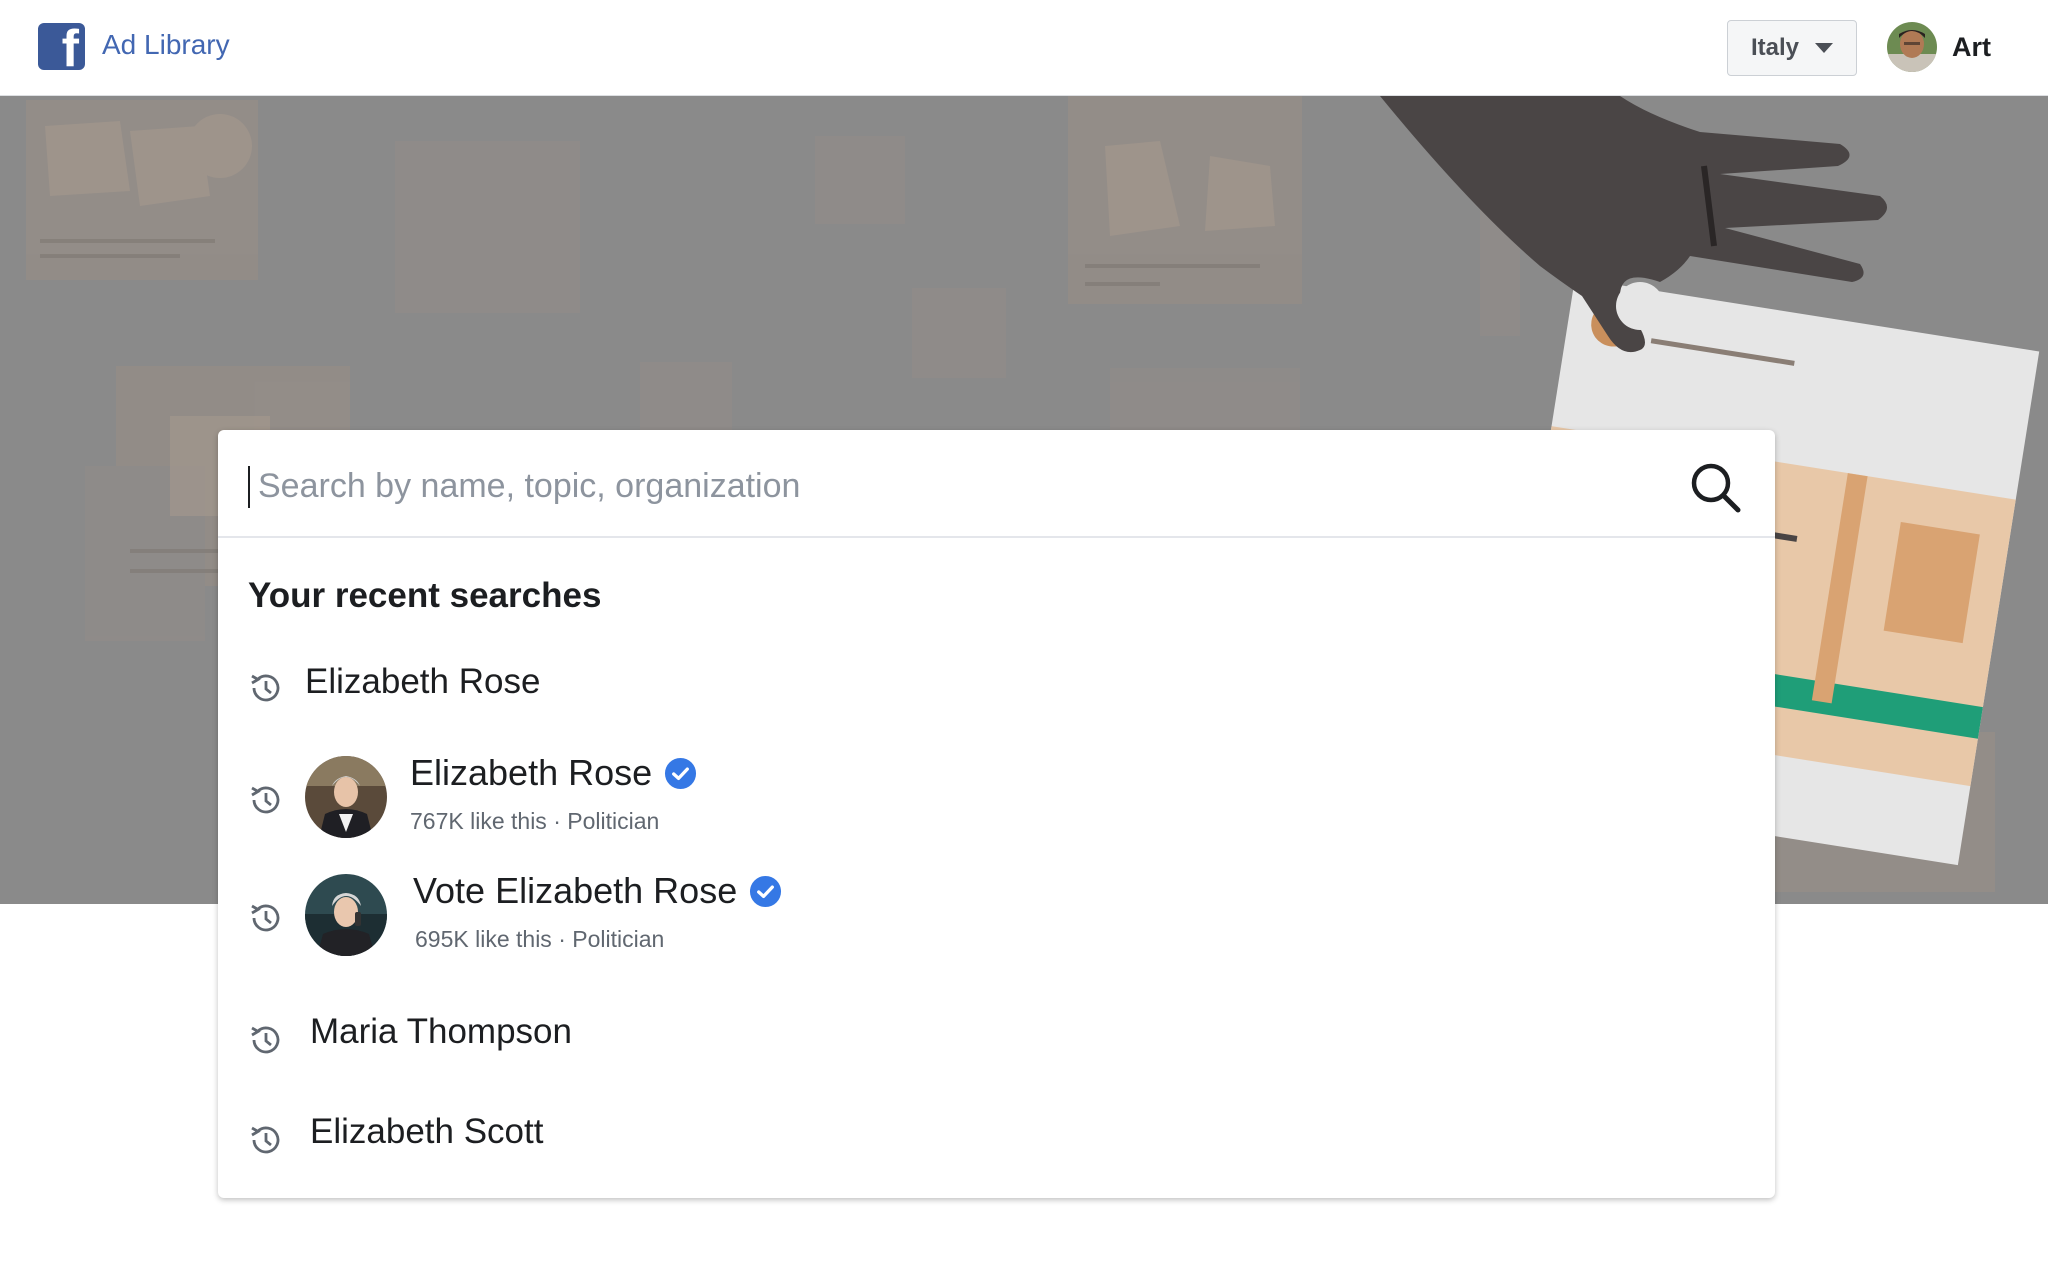 The image size is (2048, 1268). What do you see at coordinates (1775, 47) in the screenshot?
I see `country-label: Italy` at bounding box center [1775, 47].